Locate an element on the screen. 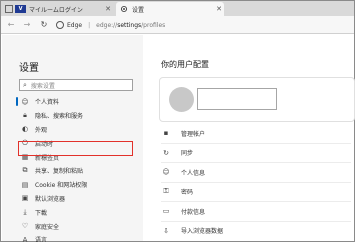 The width and height of the screenshot is (355, 242). sidebar-item-label: 下載 is located at coordinates (41, 213).